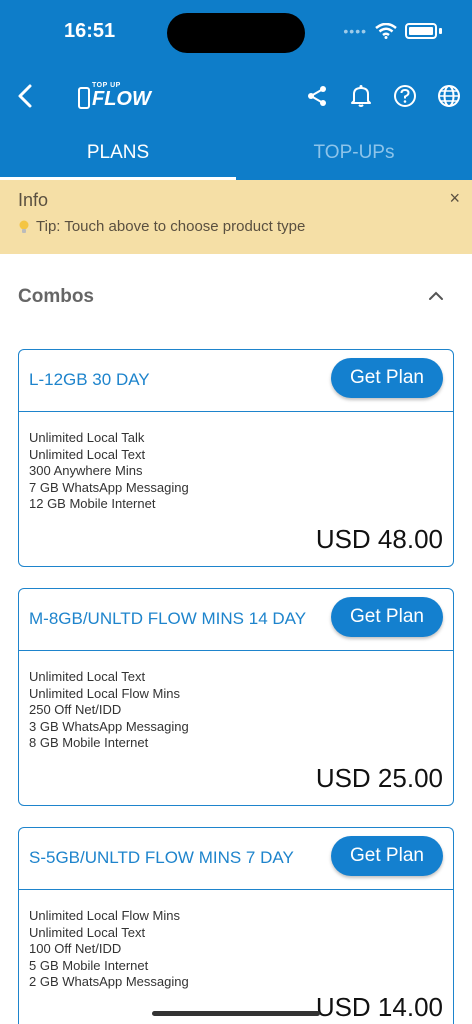 This screenshot has height=1024, width=472. I want to click on plan-feature: 12 GB Mobile Internet, so click(92, 503).